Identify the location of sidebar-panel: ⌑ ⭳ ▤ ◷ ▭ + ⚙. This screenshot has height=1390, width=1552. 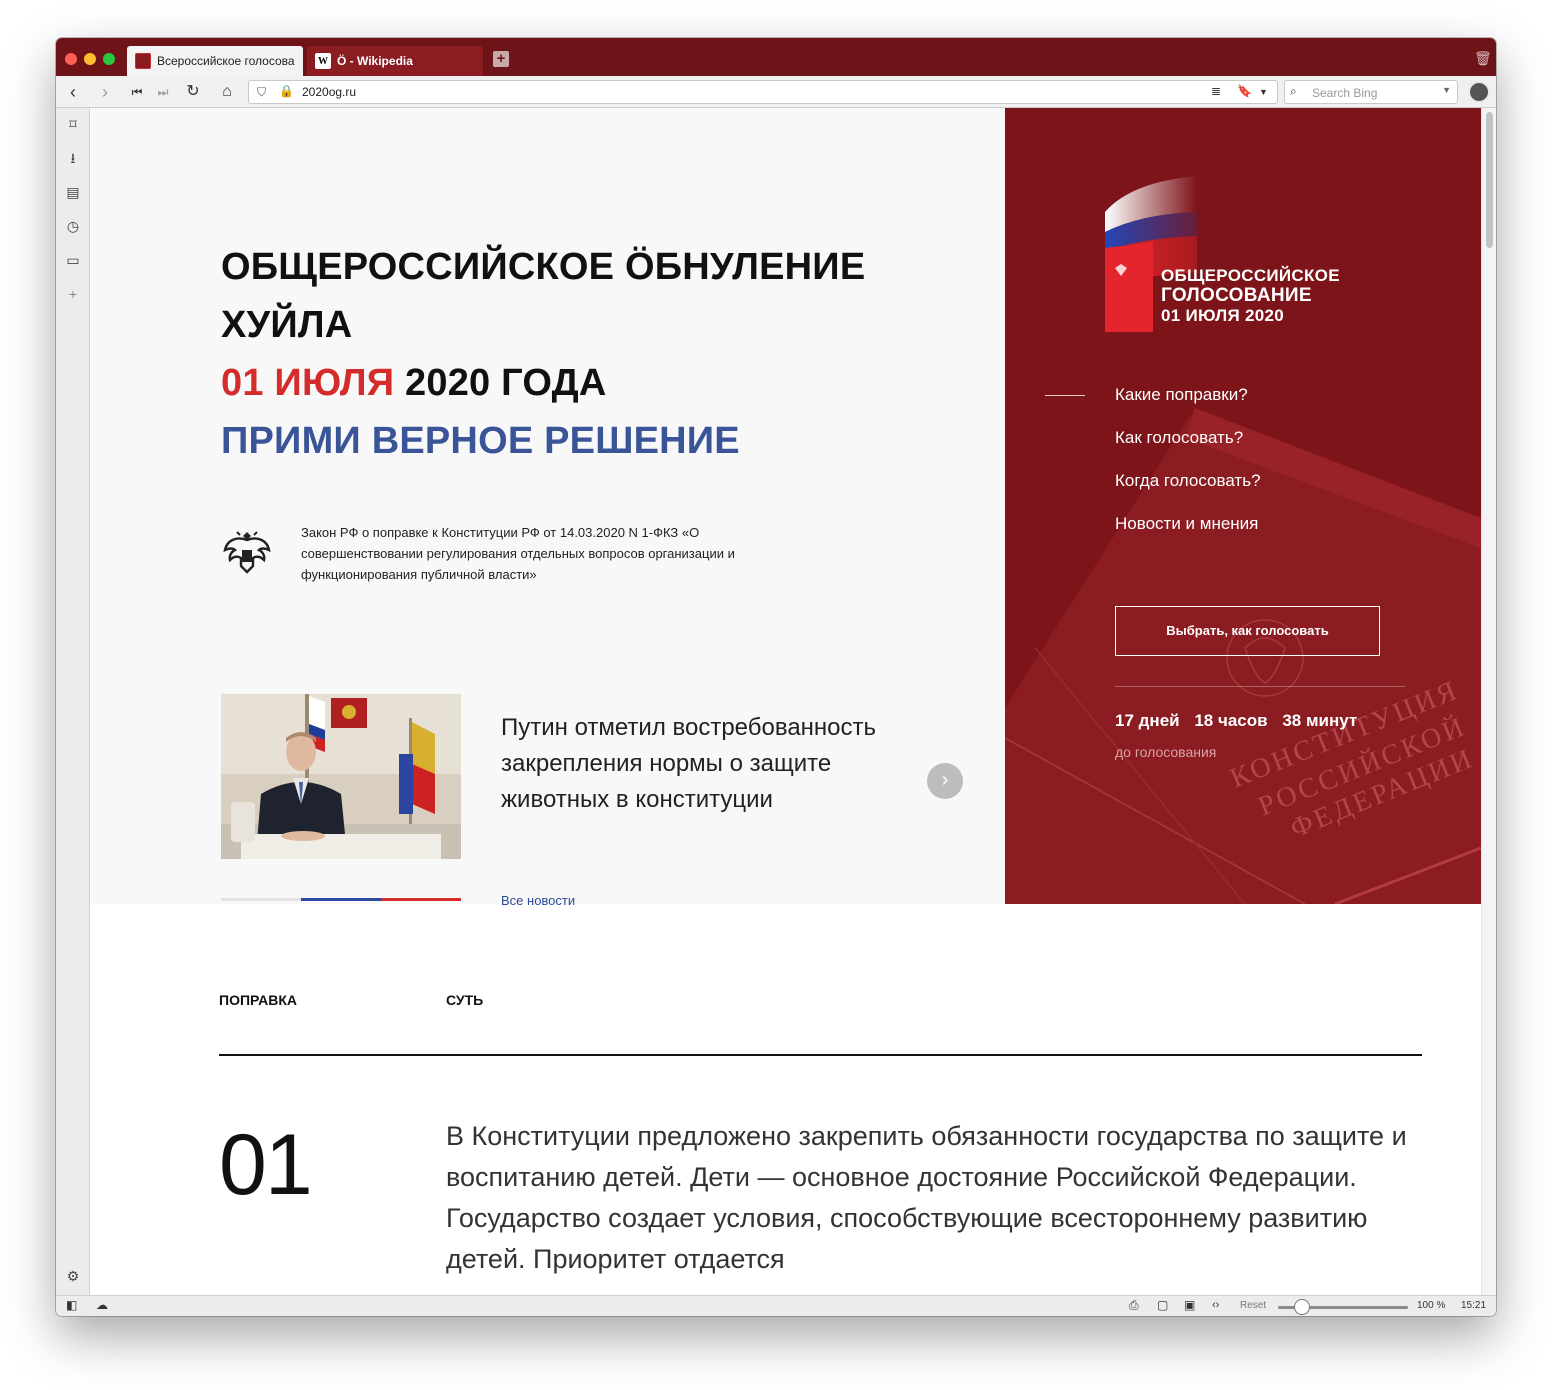
(73, 701).